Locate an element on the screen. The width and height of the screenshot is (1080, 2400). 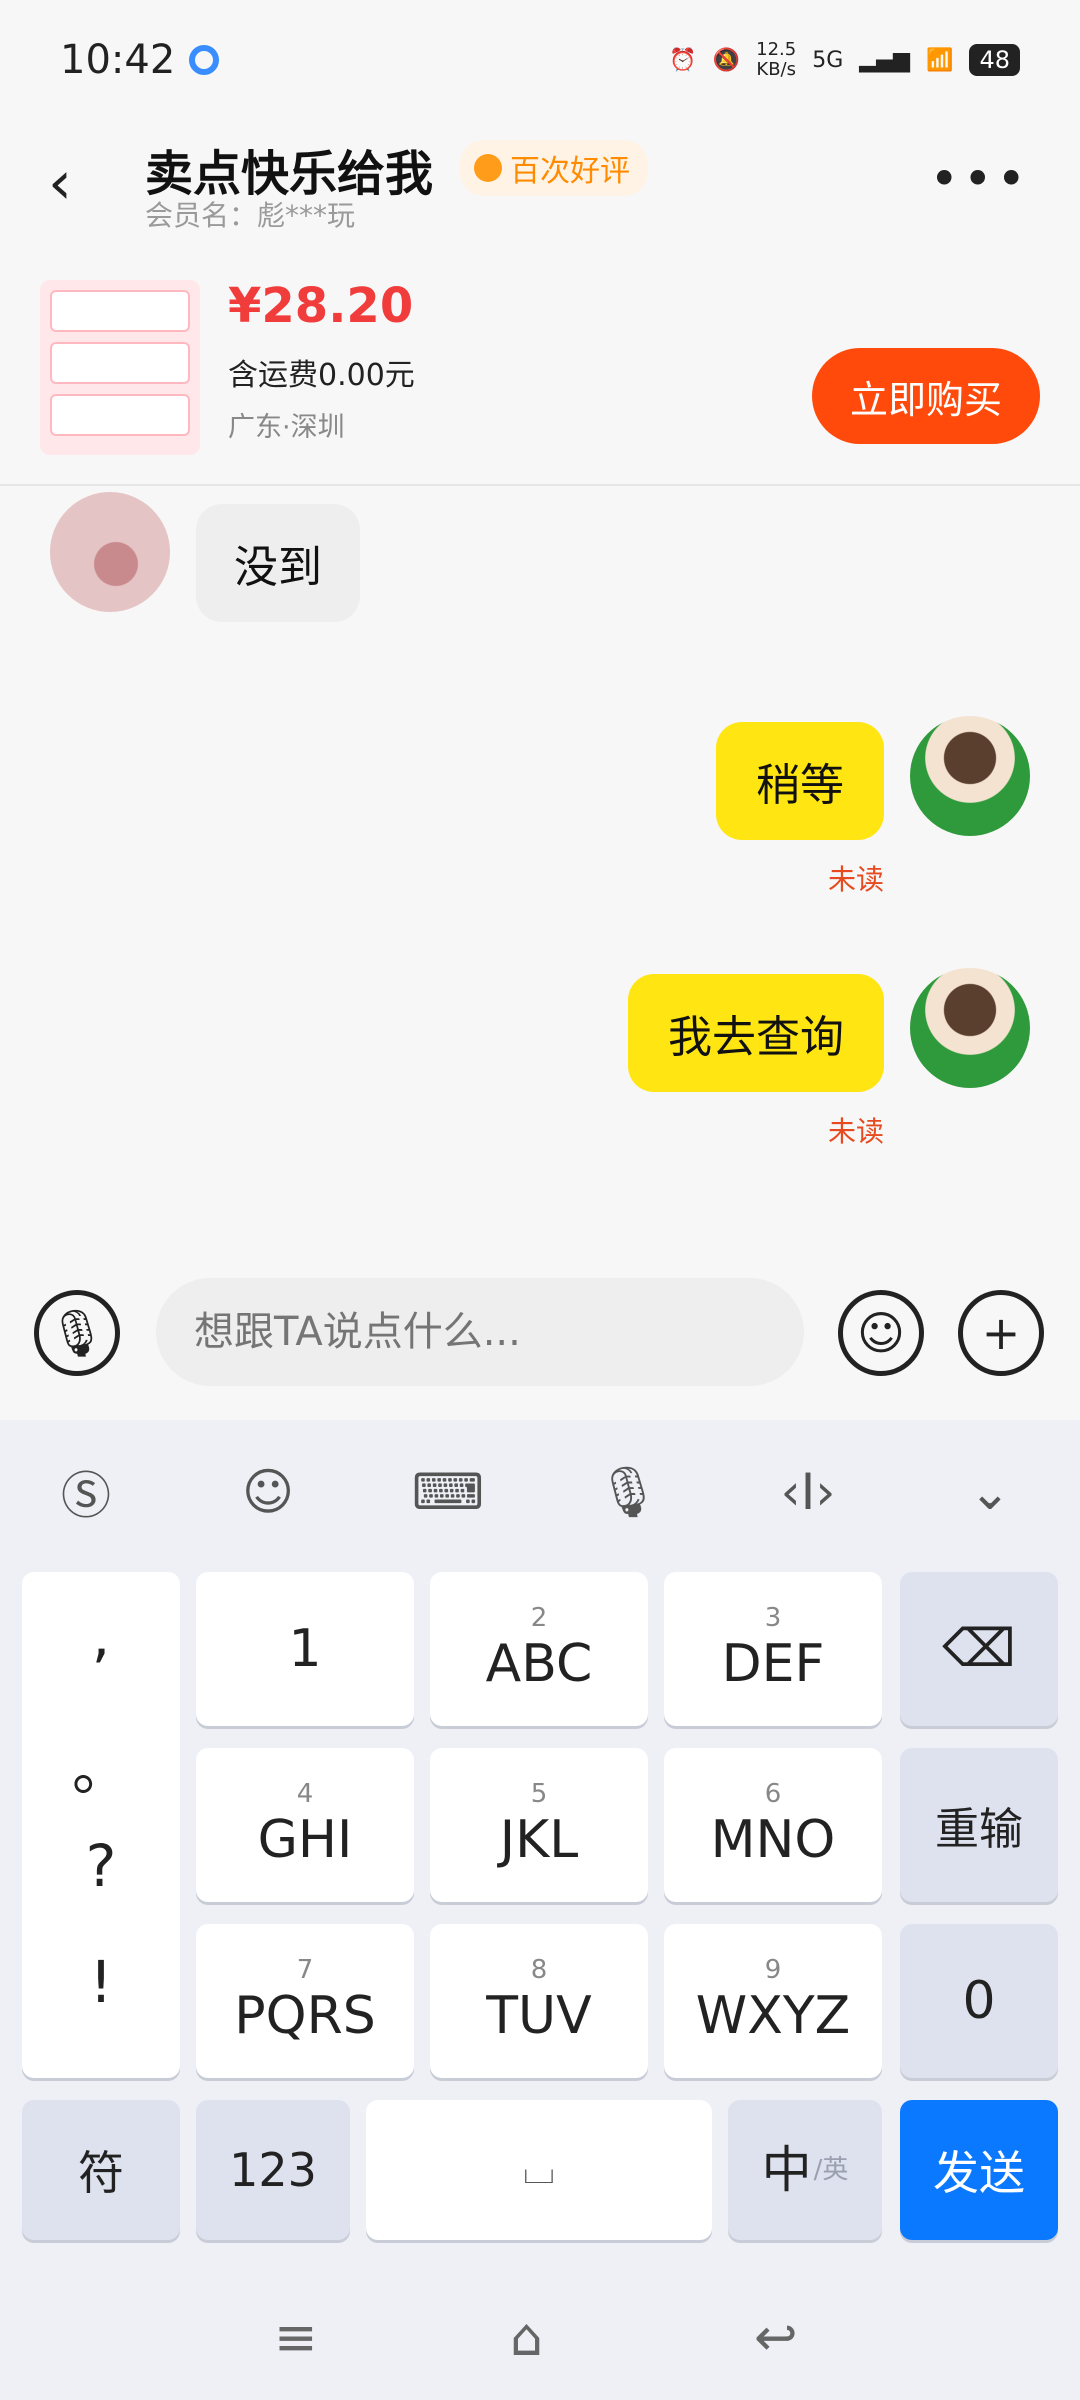
numbers-key: 123 is located at coordinates (273, 2170).